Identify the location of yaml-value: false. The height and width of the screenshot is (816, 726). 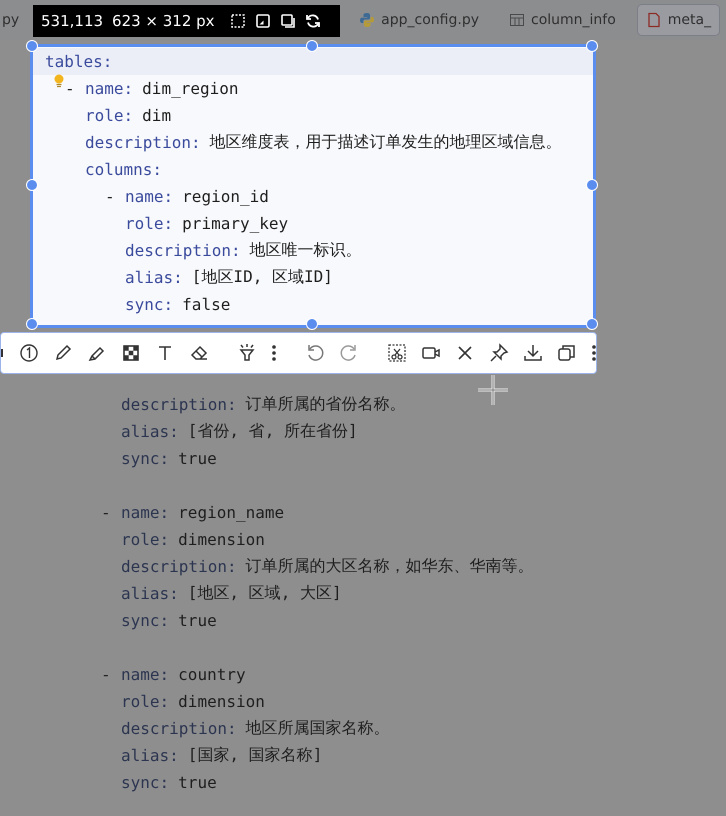
(206, 304).